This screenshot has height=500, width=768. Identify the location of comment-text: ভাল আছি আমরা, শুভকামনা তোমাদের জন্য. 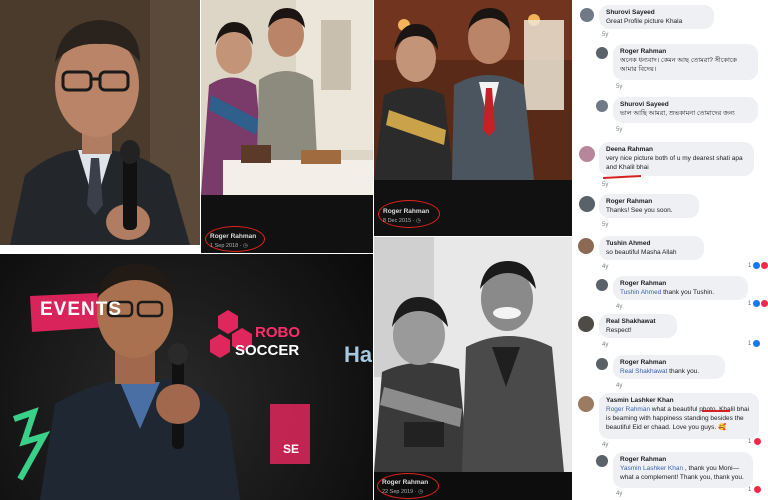
(677, 113).